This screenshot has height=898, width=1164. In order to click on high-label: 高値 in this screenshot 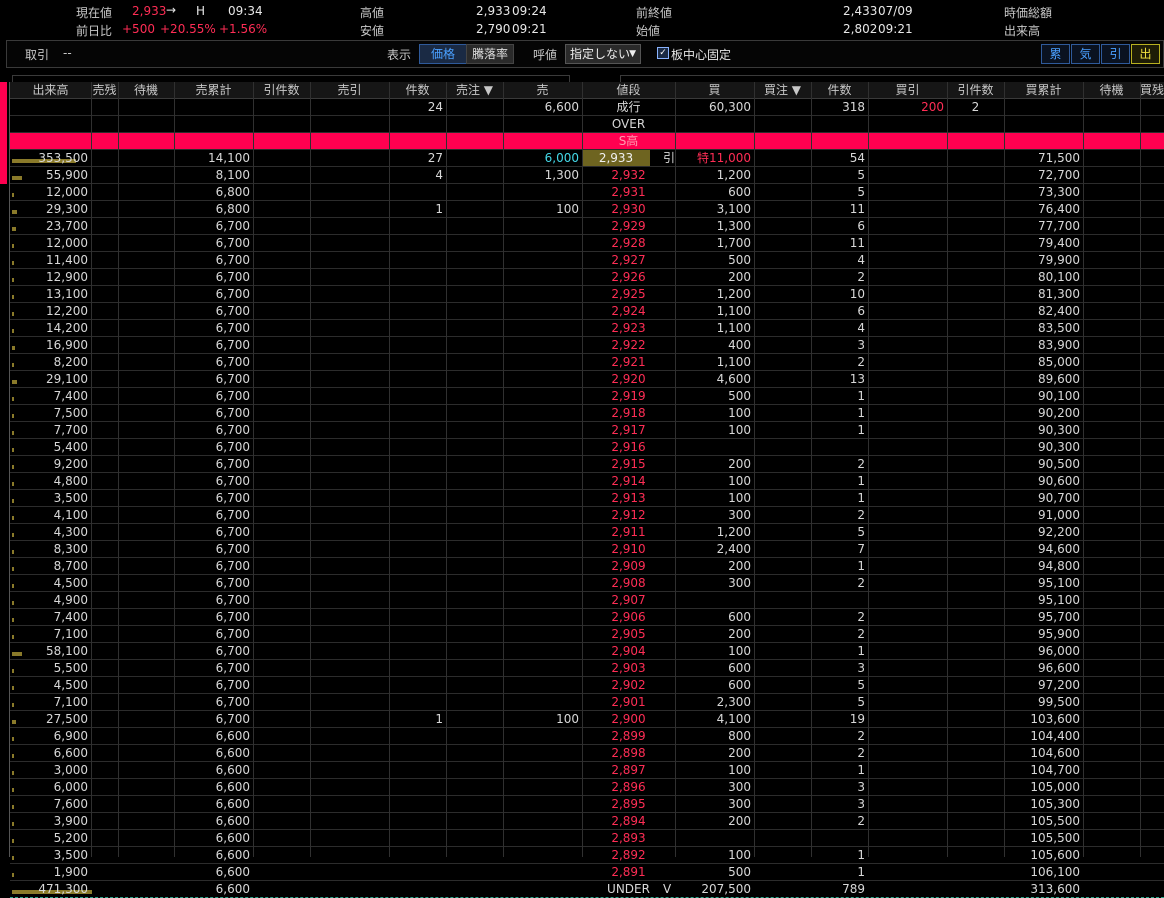, I will do `click(372, 13)`.